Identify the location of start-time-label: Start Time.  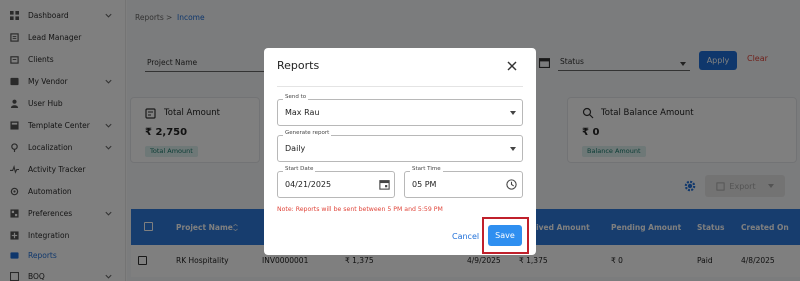
(426, 169).